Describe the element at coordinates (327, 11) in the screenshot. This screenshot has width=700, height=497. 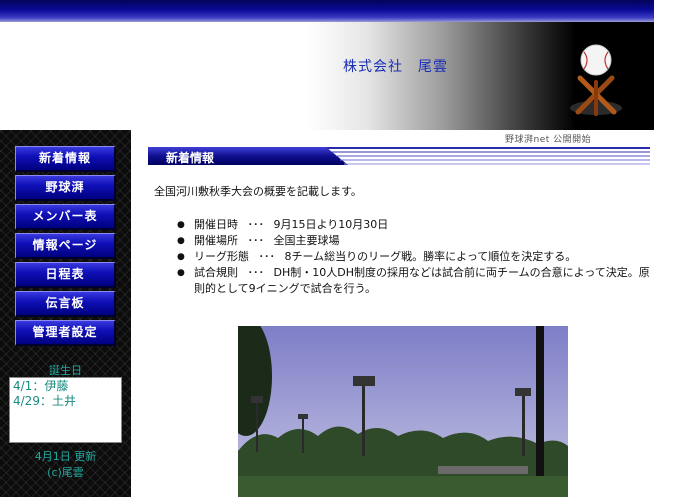
I see `top-gradient-bar` at that location.